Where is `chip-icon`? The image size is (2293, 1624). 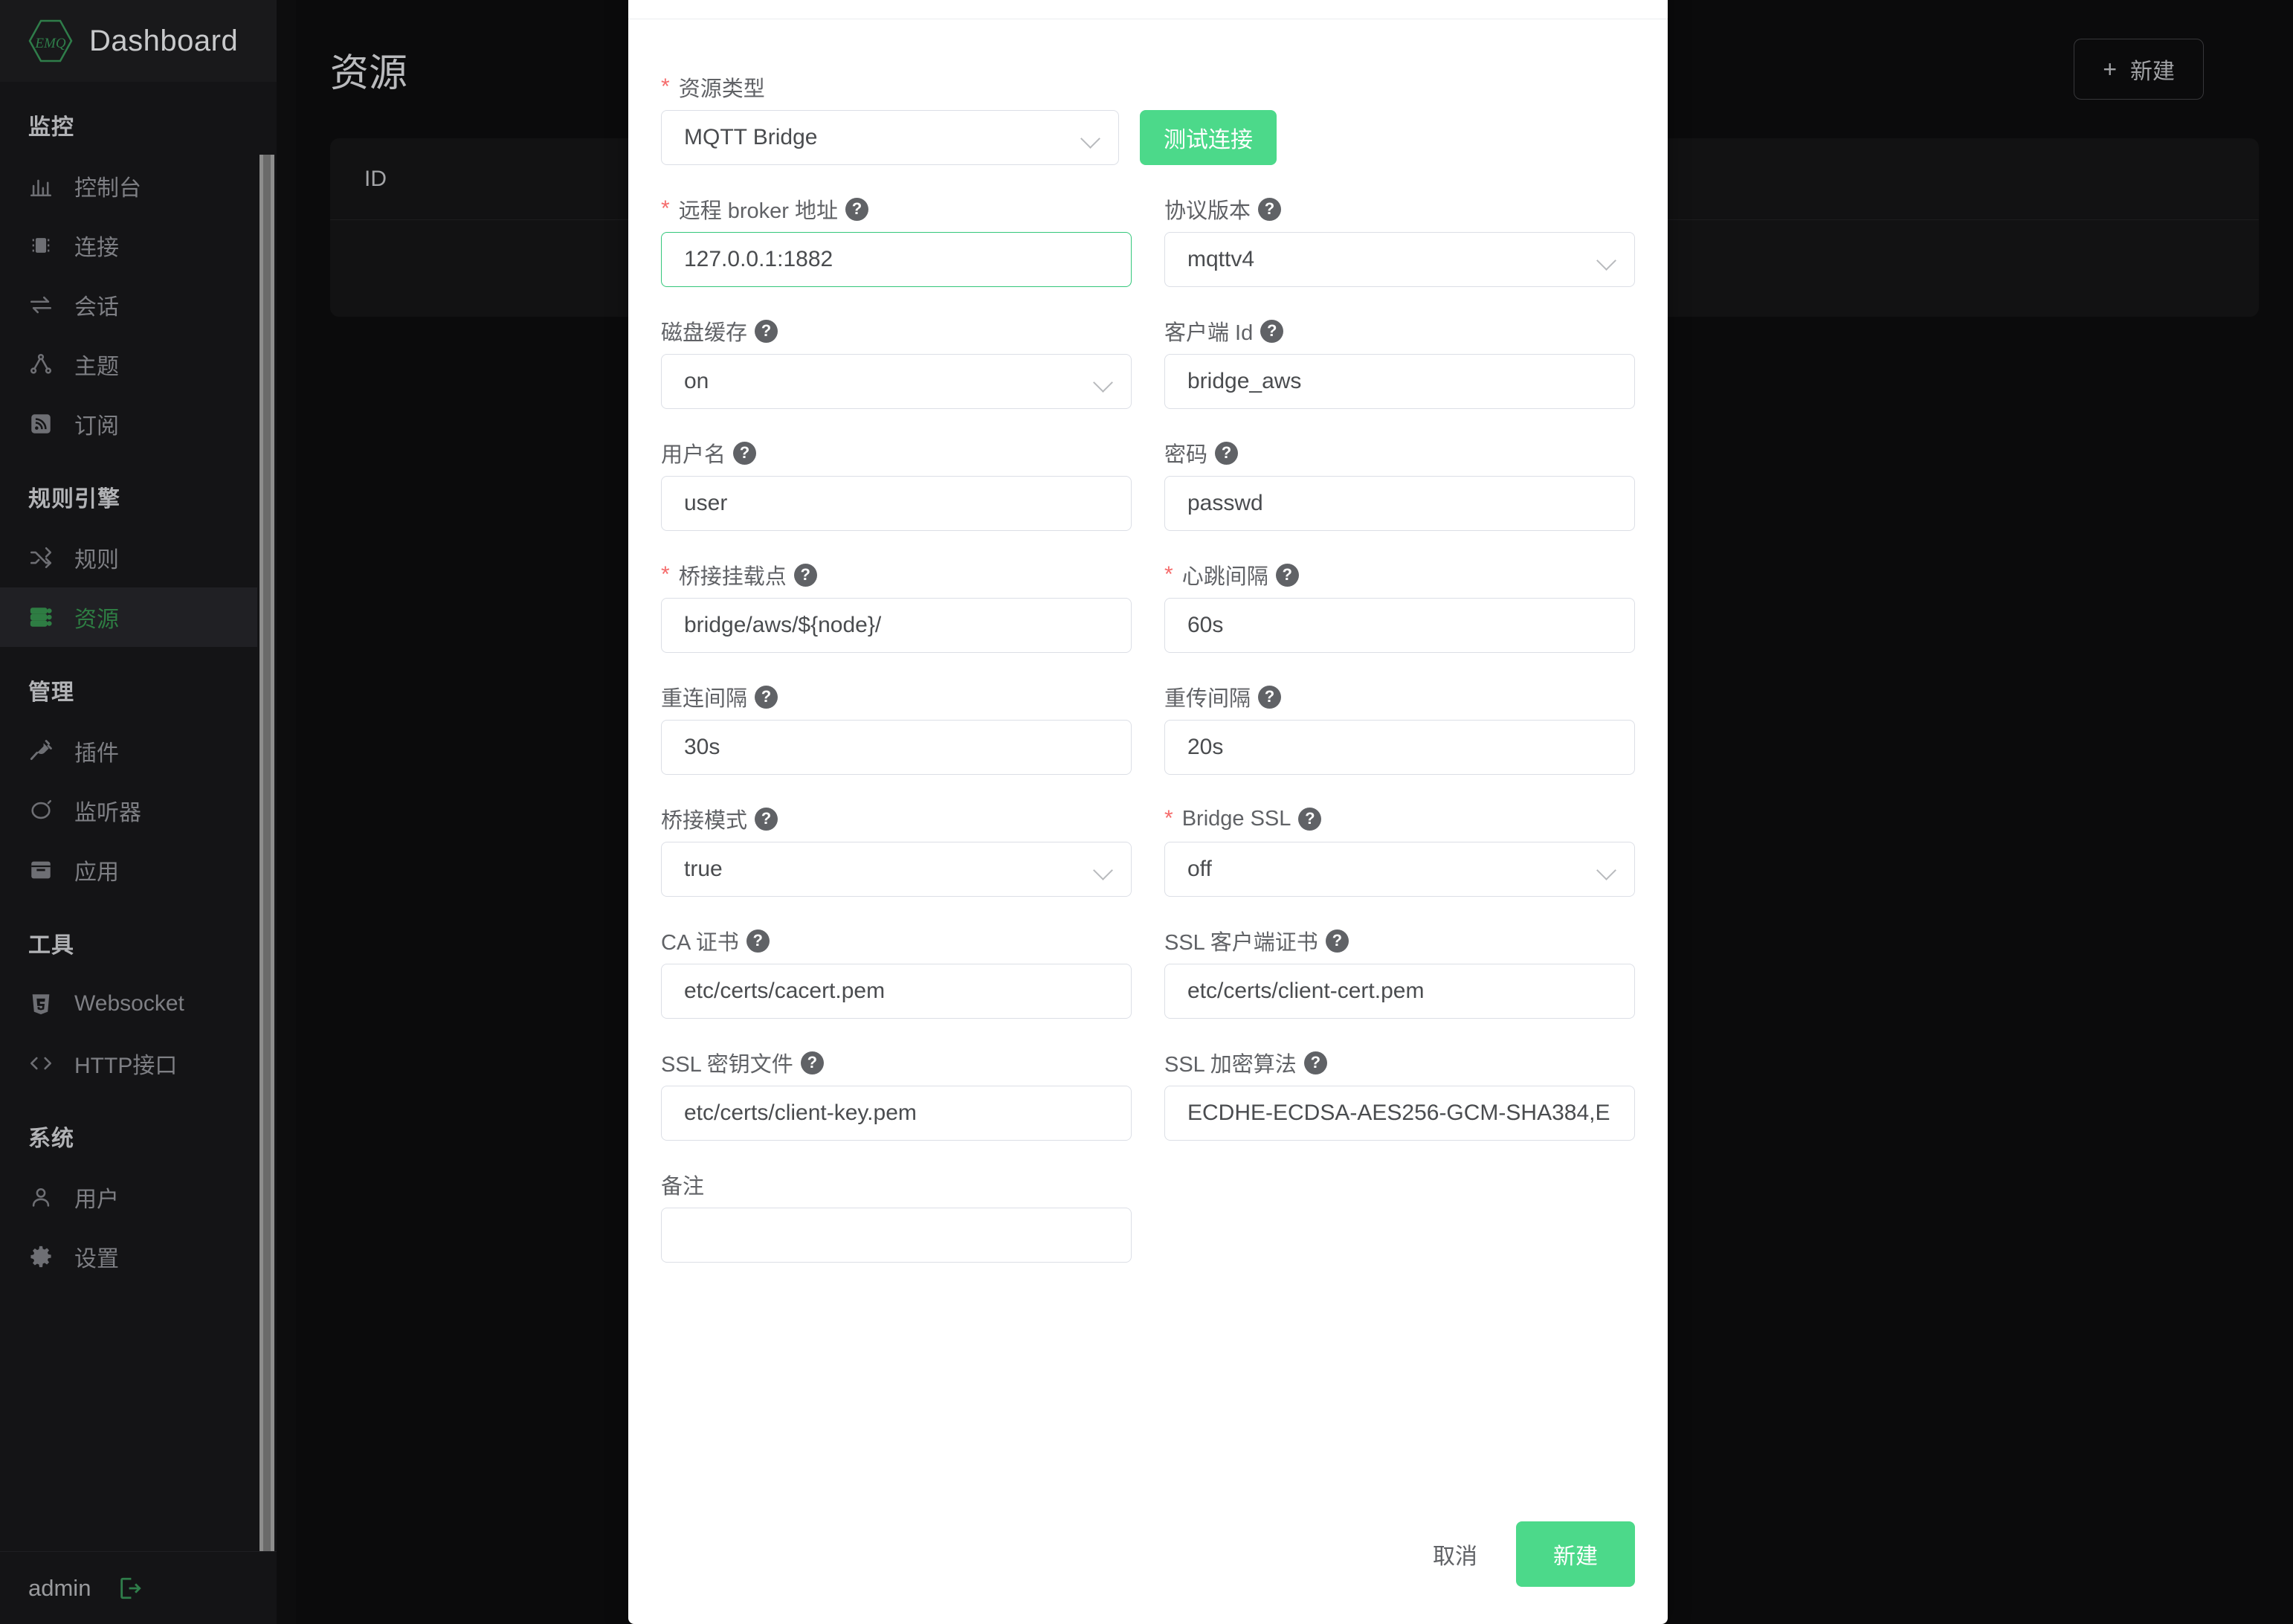 chip-icon is located at coordinates (41, 245).